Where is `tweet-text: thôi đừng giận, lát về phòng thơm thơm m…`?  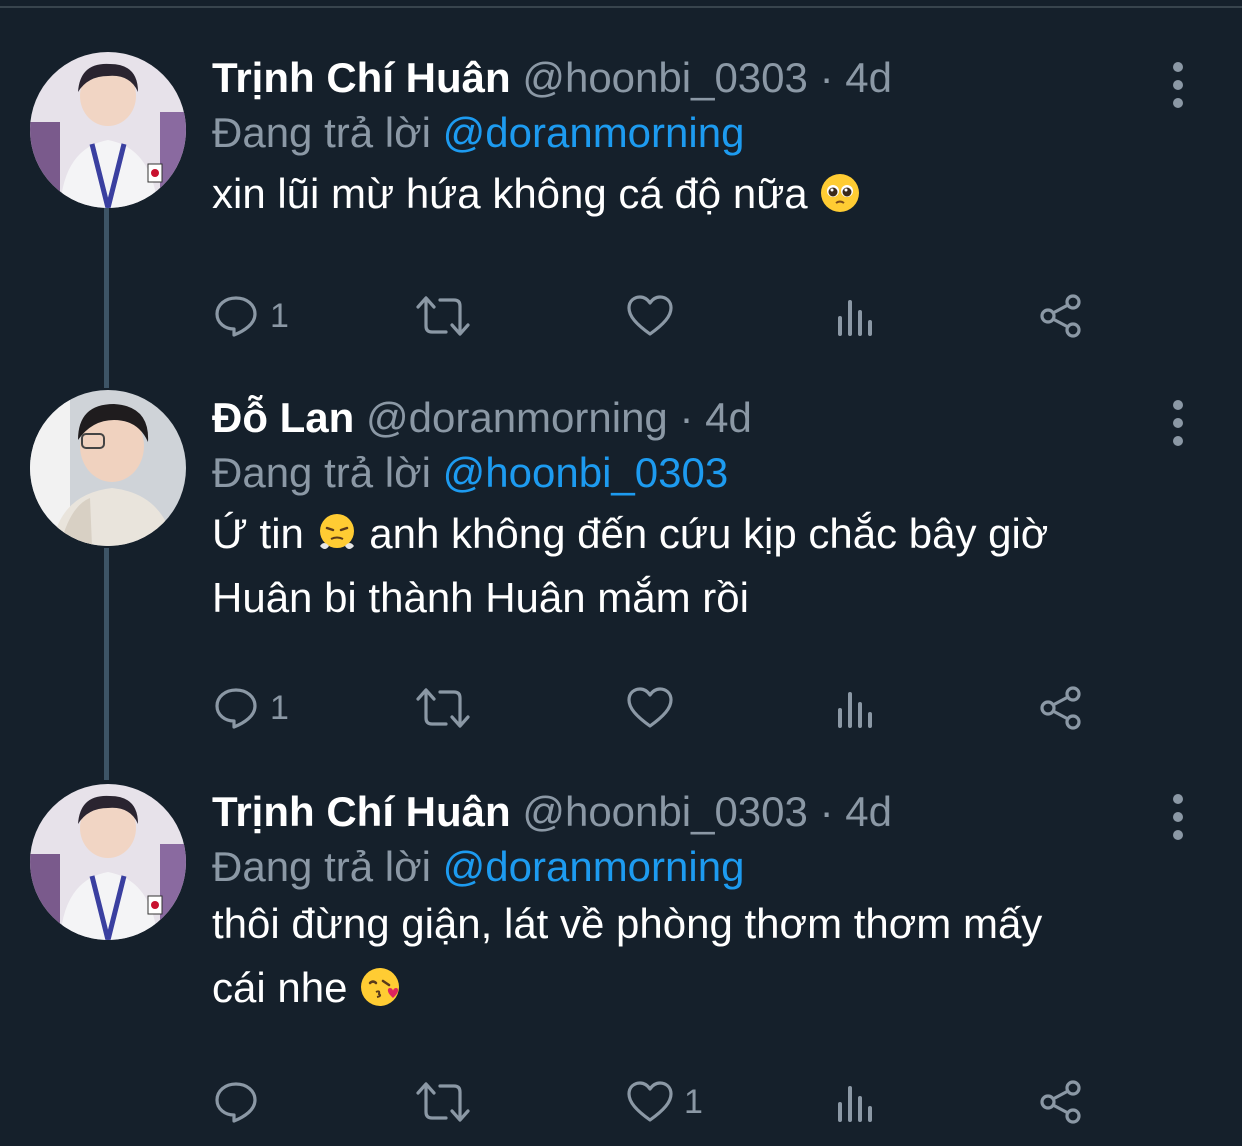 tweet-text: thôi đừng giận, lát về phòng thơm thơm m… is located at coordinates (702, 956).